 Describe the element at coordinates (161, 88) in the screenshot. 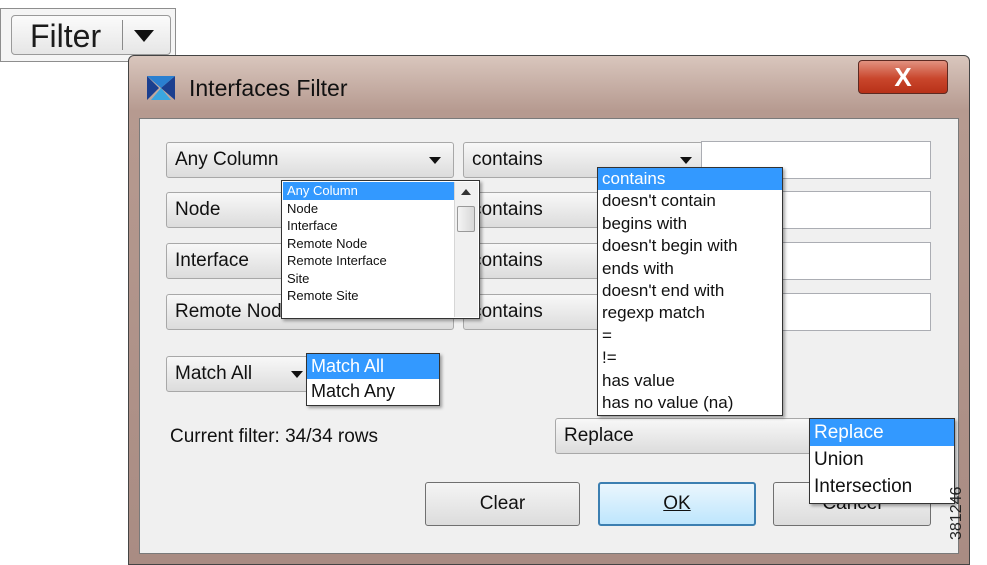

I see `app-logo-icon` at that location.